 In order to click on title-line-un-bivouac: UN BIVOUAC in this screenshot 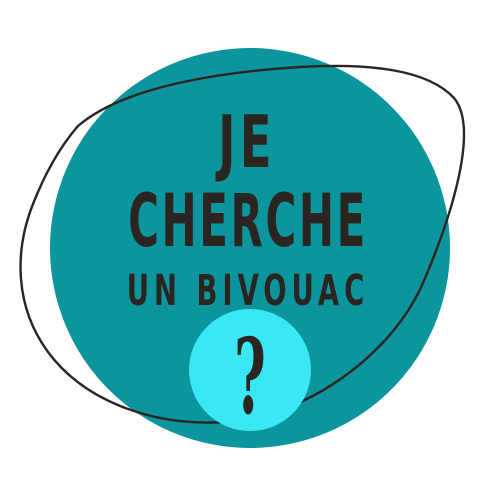, I will do `click(248, 290)`.